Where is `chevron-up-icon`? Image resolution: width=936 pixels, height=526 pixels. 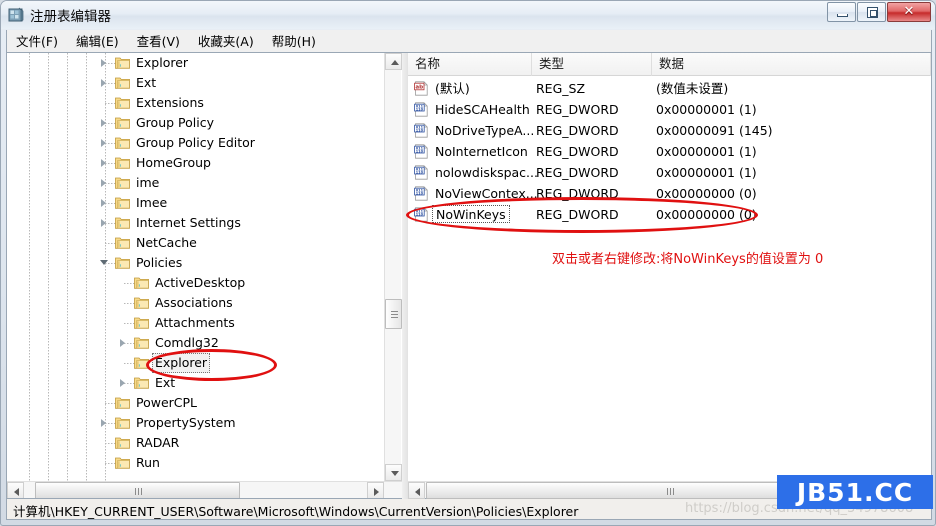
chevron-up-icon is located at coordinates (395, 62).